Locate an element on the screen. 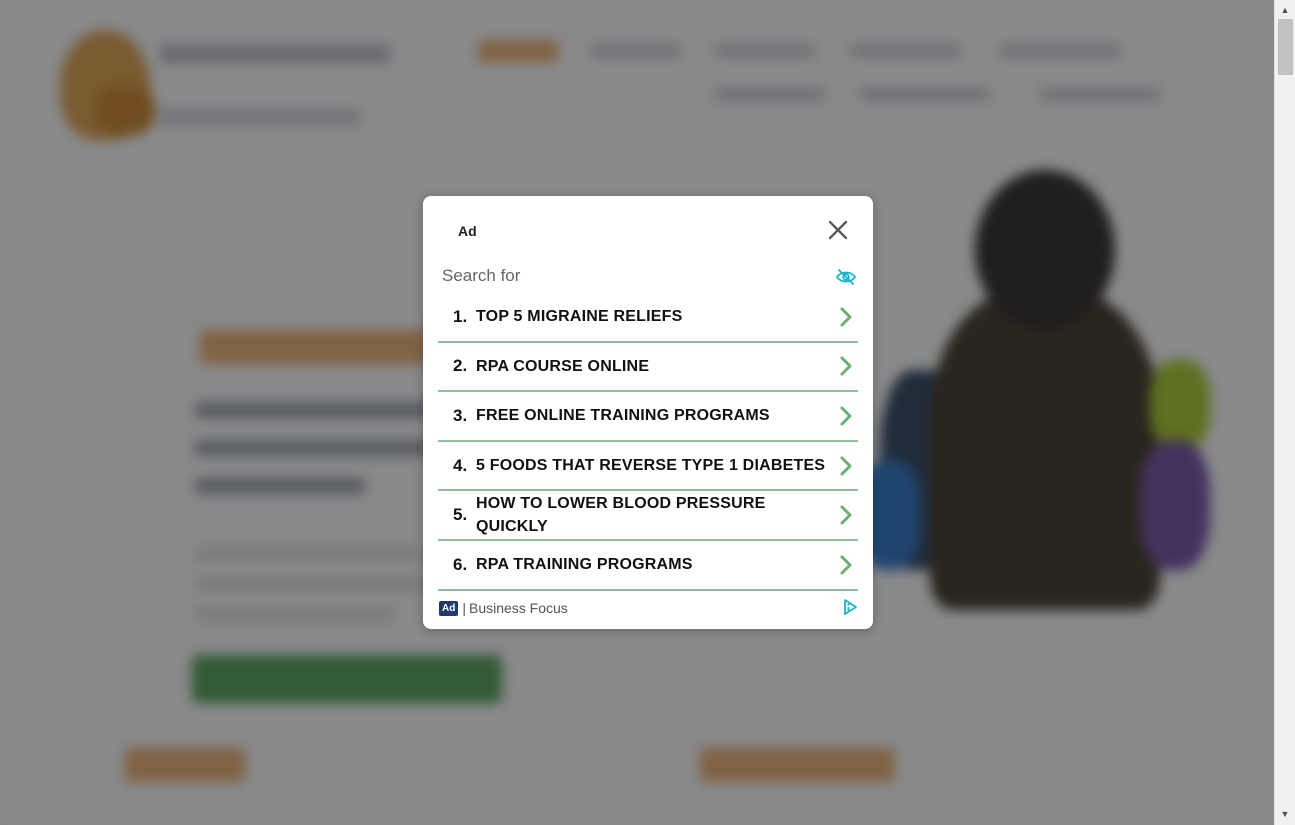 Image resolution: width=1295 pixels, height=825 pixels. ad-item-text: HOW TO LOWER BLOOD PRESSURE QUICKLY is located at coordinates (621, 515).